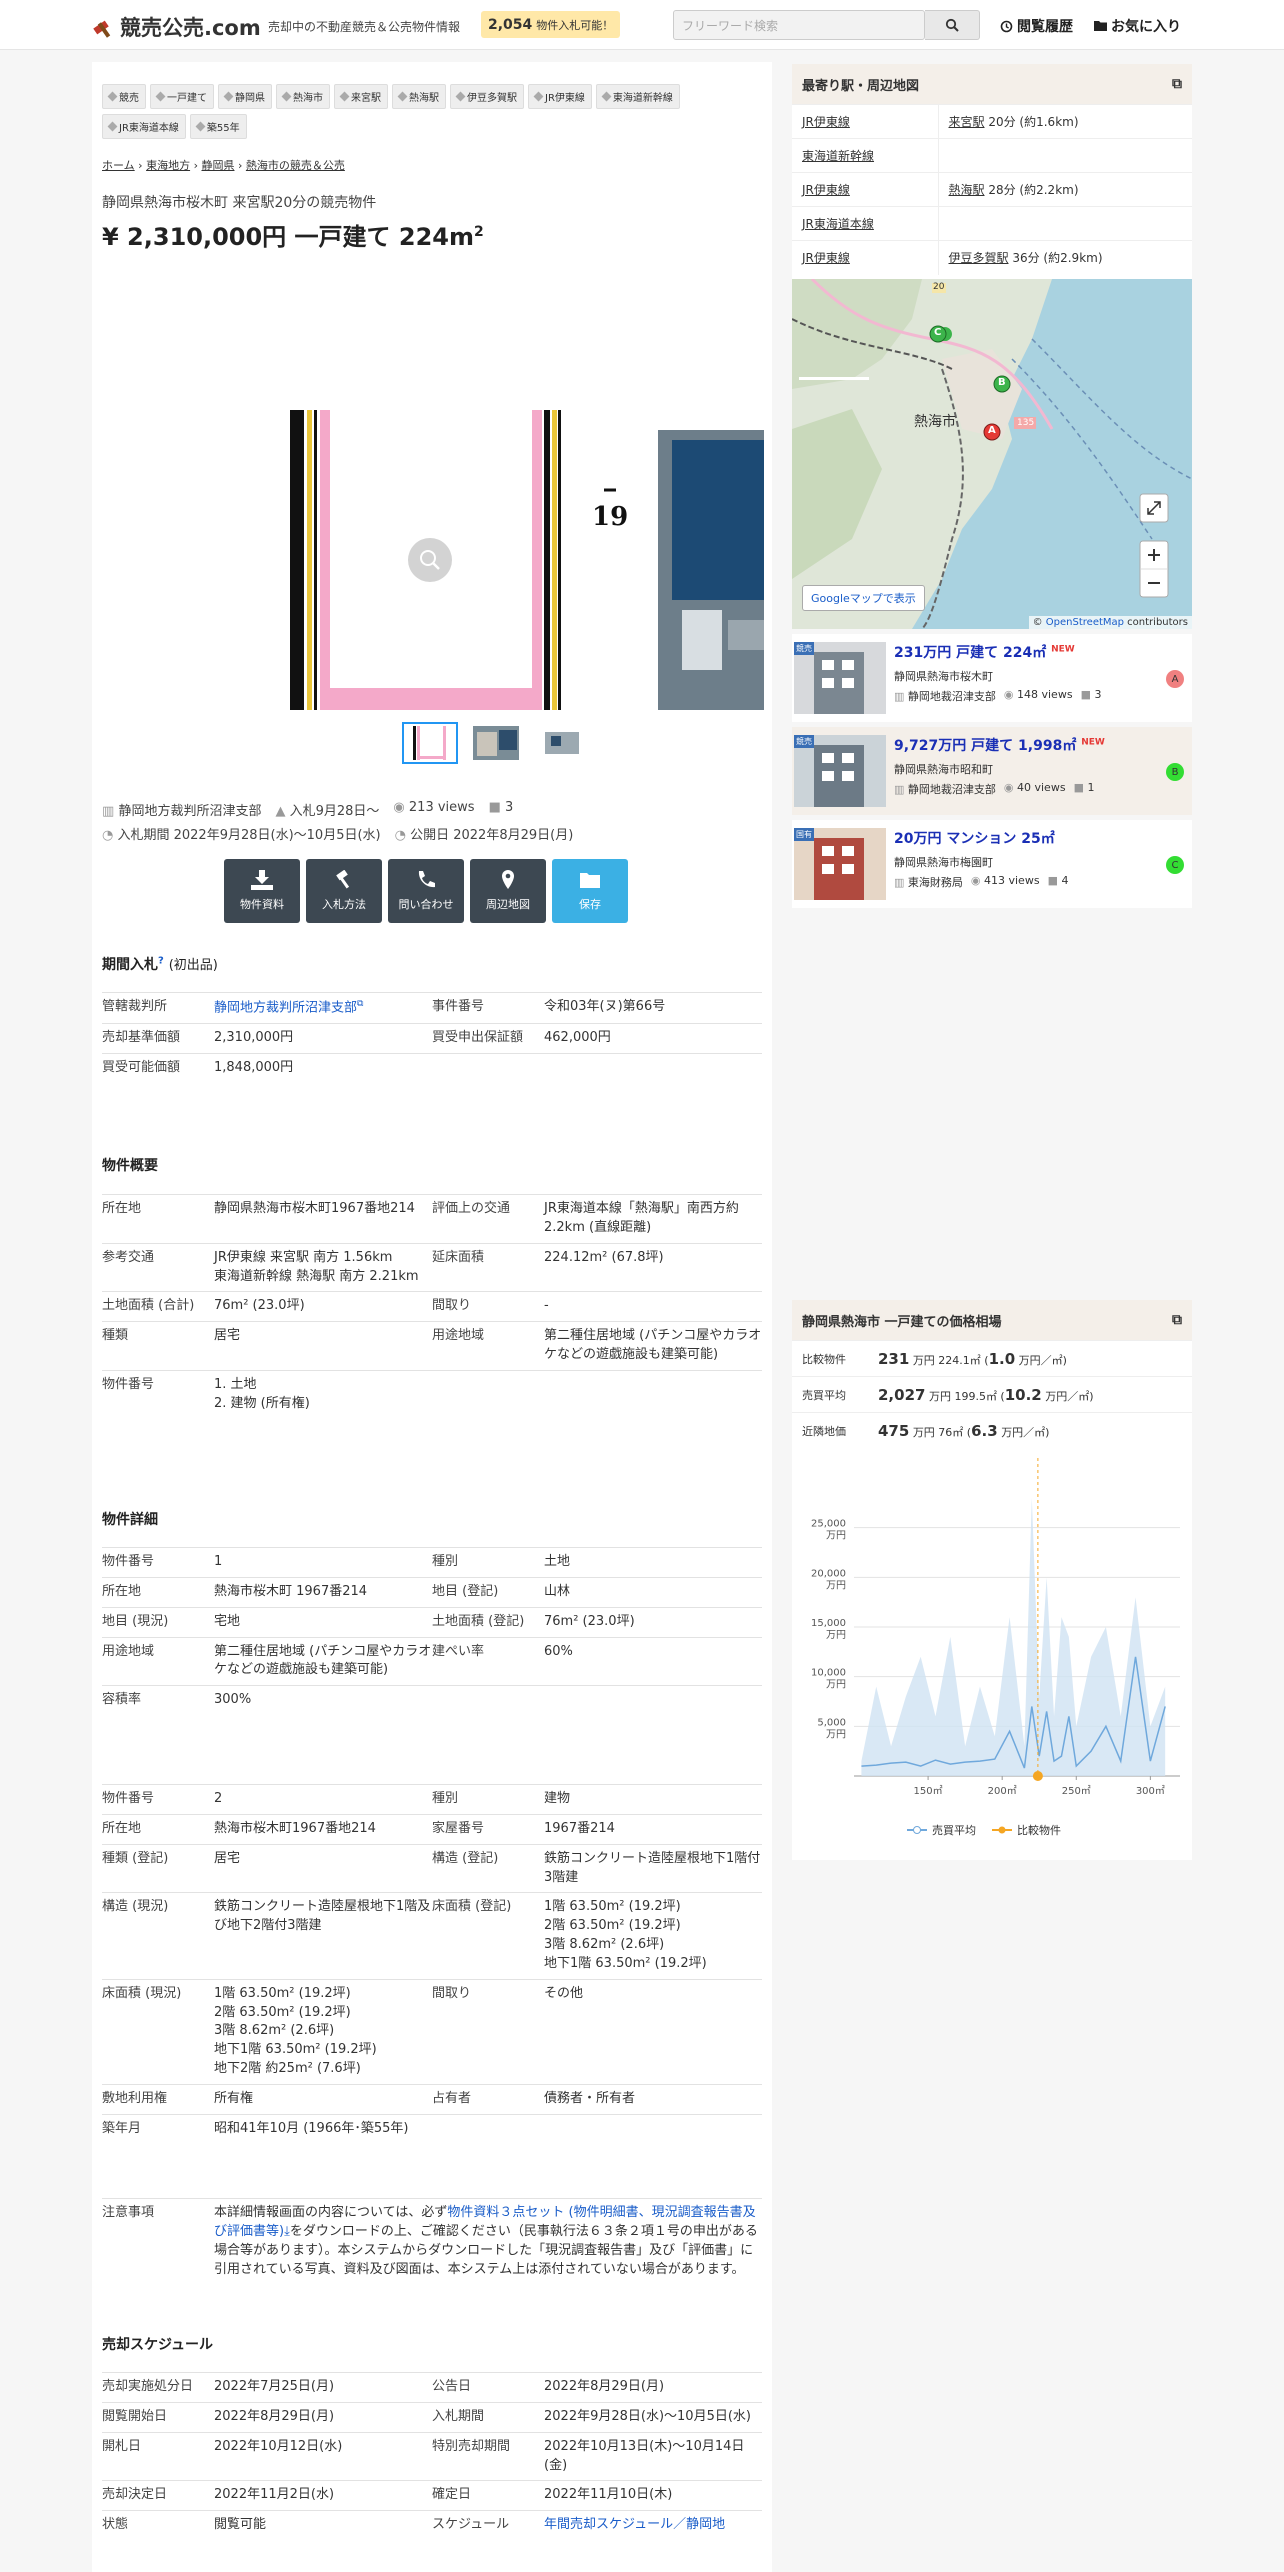  Describe the element at coordinates (653, 1219) in the screenshot. I see `field-value: JR東海道本線「熱海駅」南西方約2.2km (直線距離)` at that location.